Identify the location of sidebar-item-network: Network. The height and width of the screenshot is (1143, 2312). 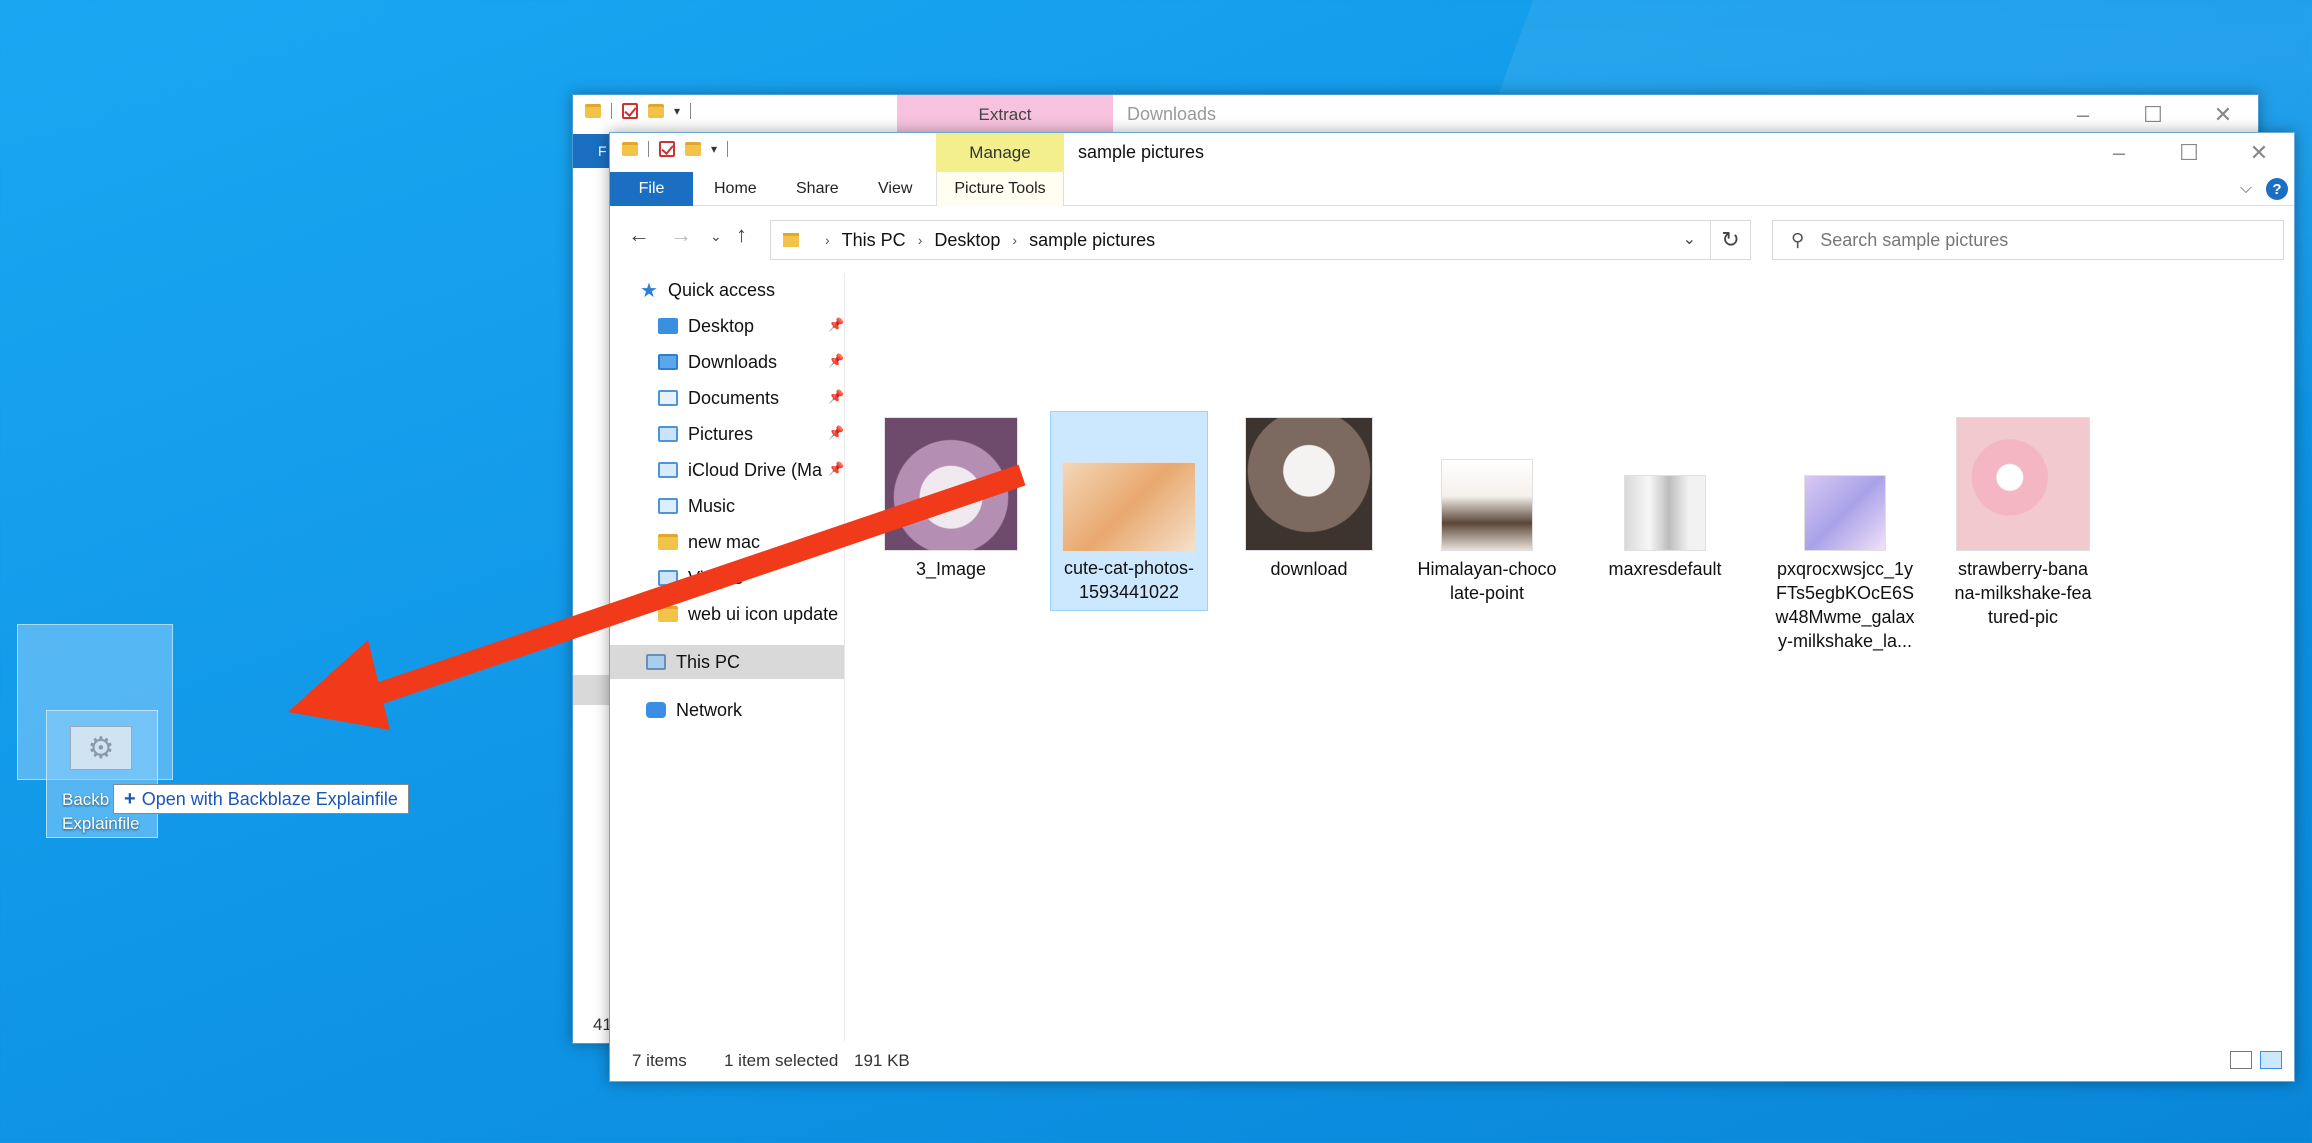
(694, 710).